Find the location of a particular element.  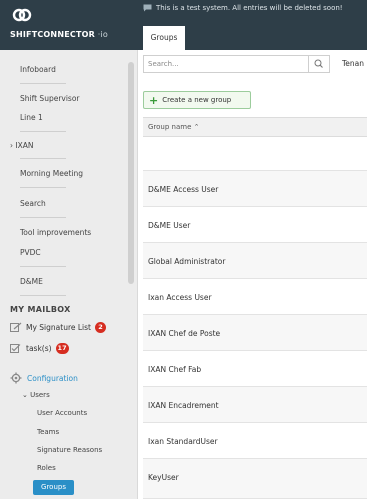

table-row: Global Administrator is located at coordinates (255, 261).